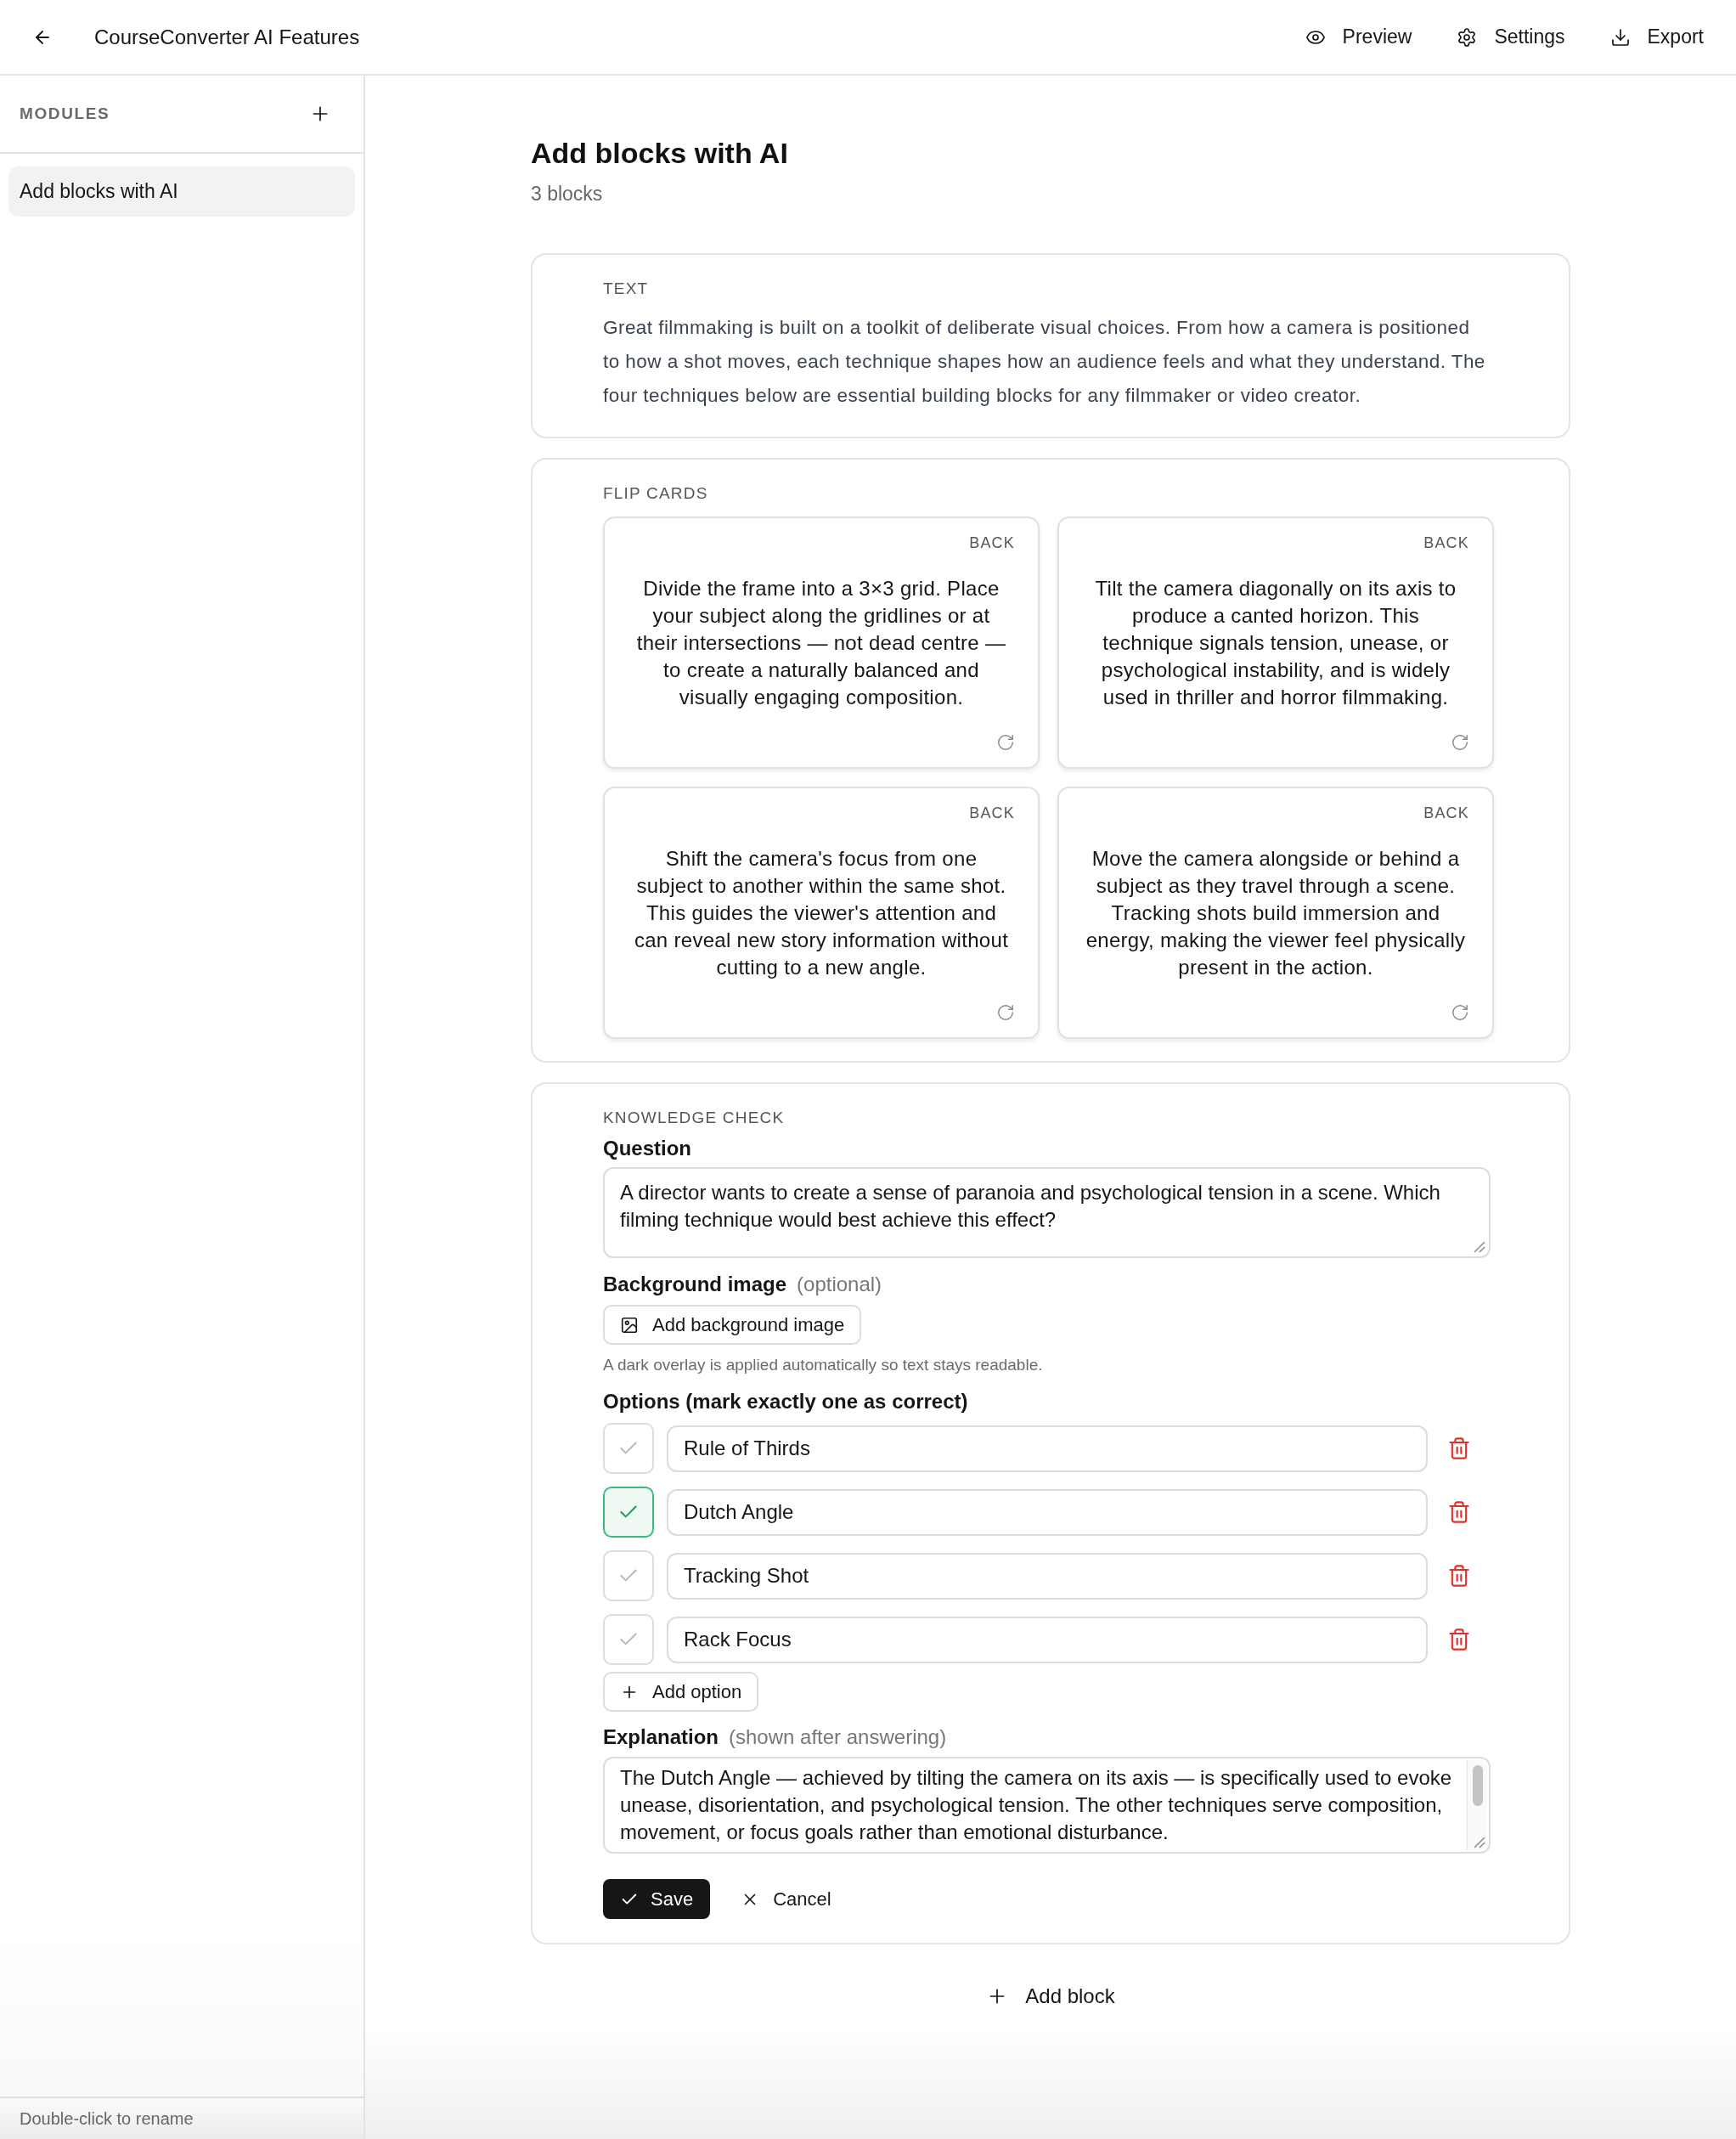 The width and height of the screenshot is (1736, 2139). I want to click on option-field: Dutch Angle, so click(1047, 1512).